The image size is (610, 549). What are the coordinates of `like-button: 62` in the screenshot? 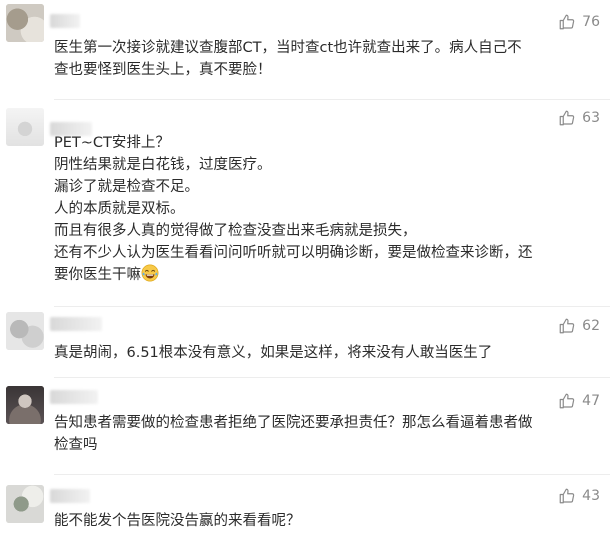 It's located at (579, 326).